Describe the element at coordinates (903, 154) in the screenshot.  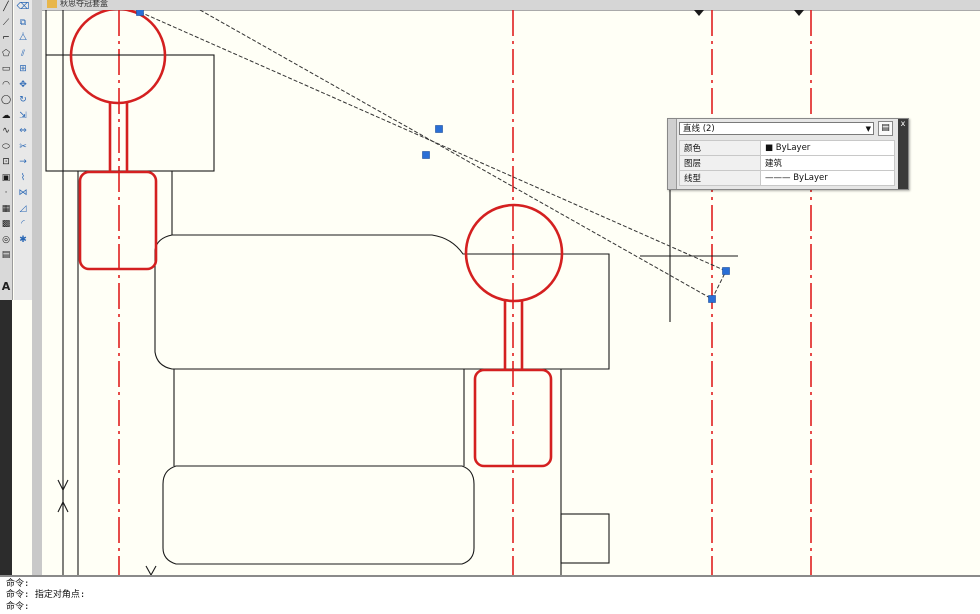
I see `palette-close-bar: x` at that location.